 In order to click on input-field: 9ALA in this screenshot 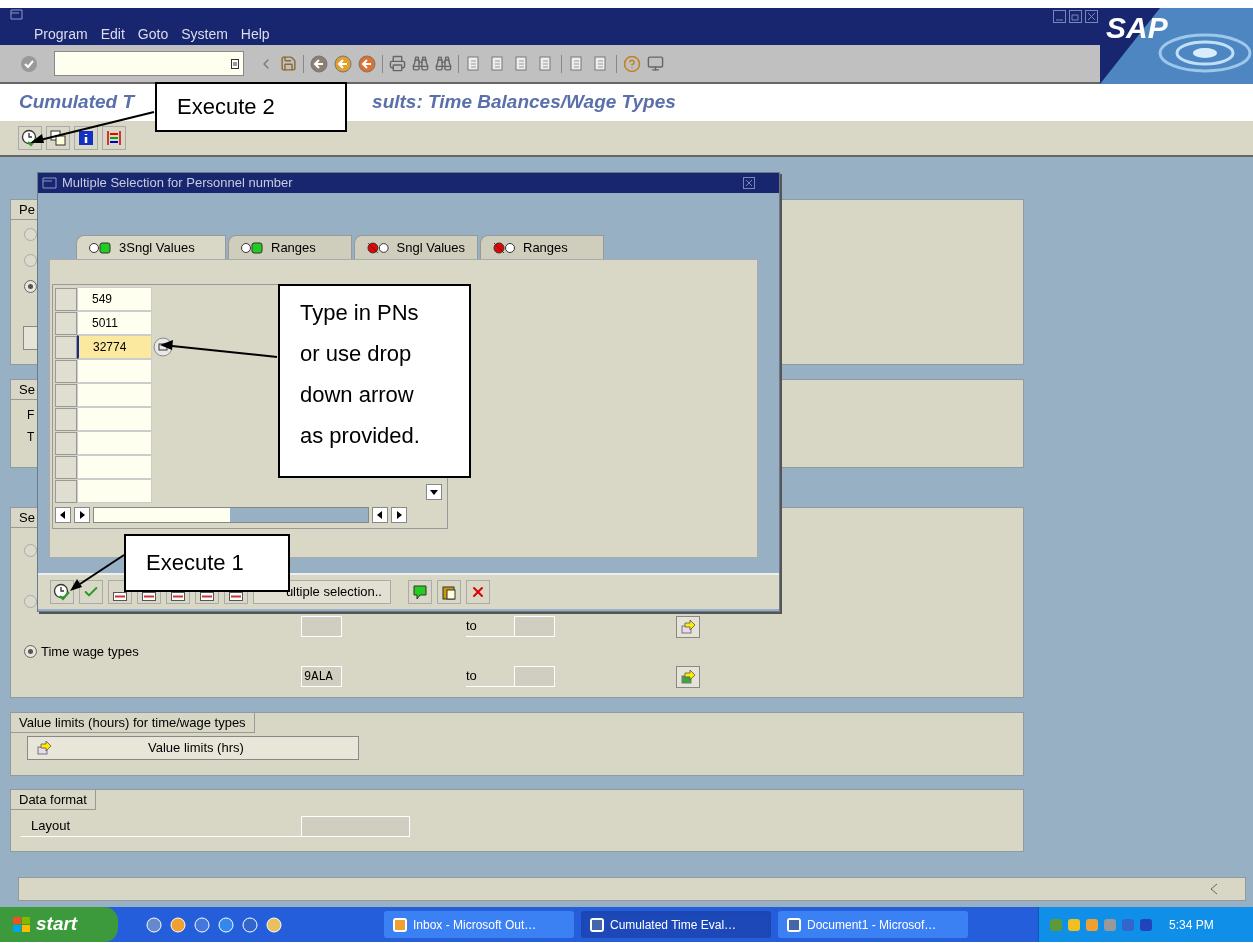, I will do `click(321, 676)`.